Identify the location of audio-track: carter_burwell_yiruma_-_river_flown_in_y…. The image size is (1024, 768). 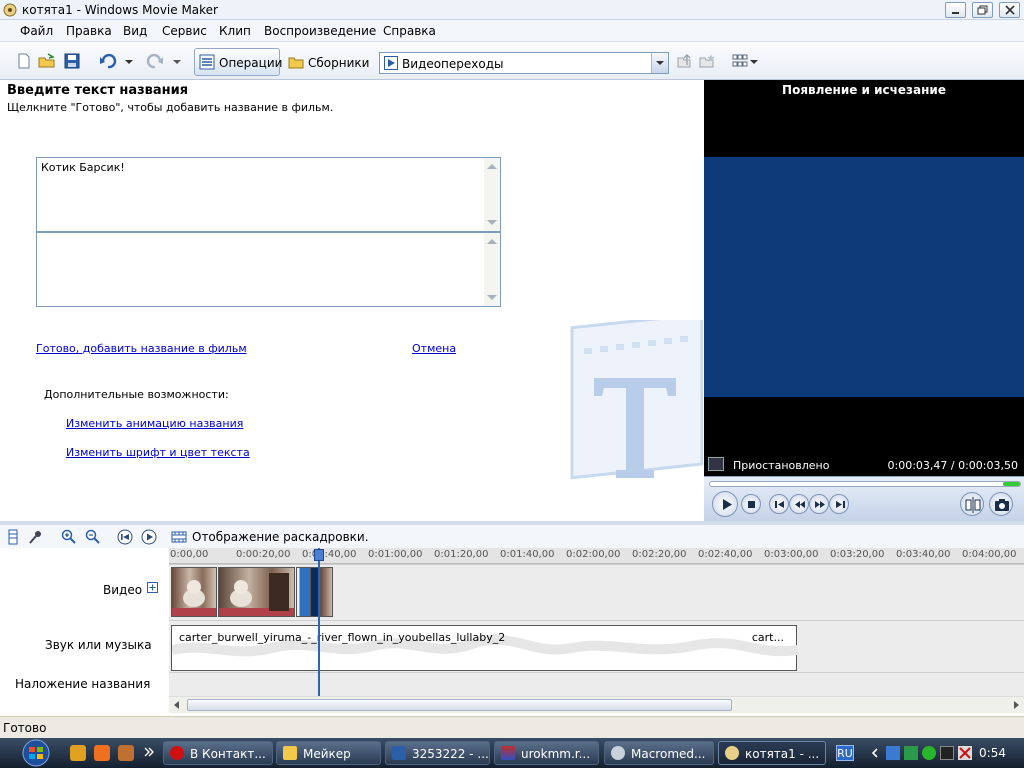
(596, 646).